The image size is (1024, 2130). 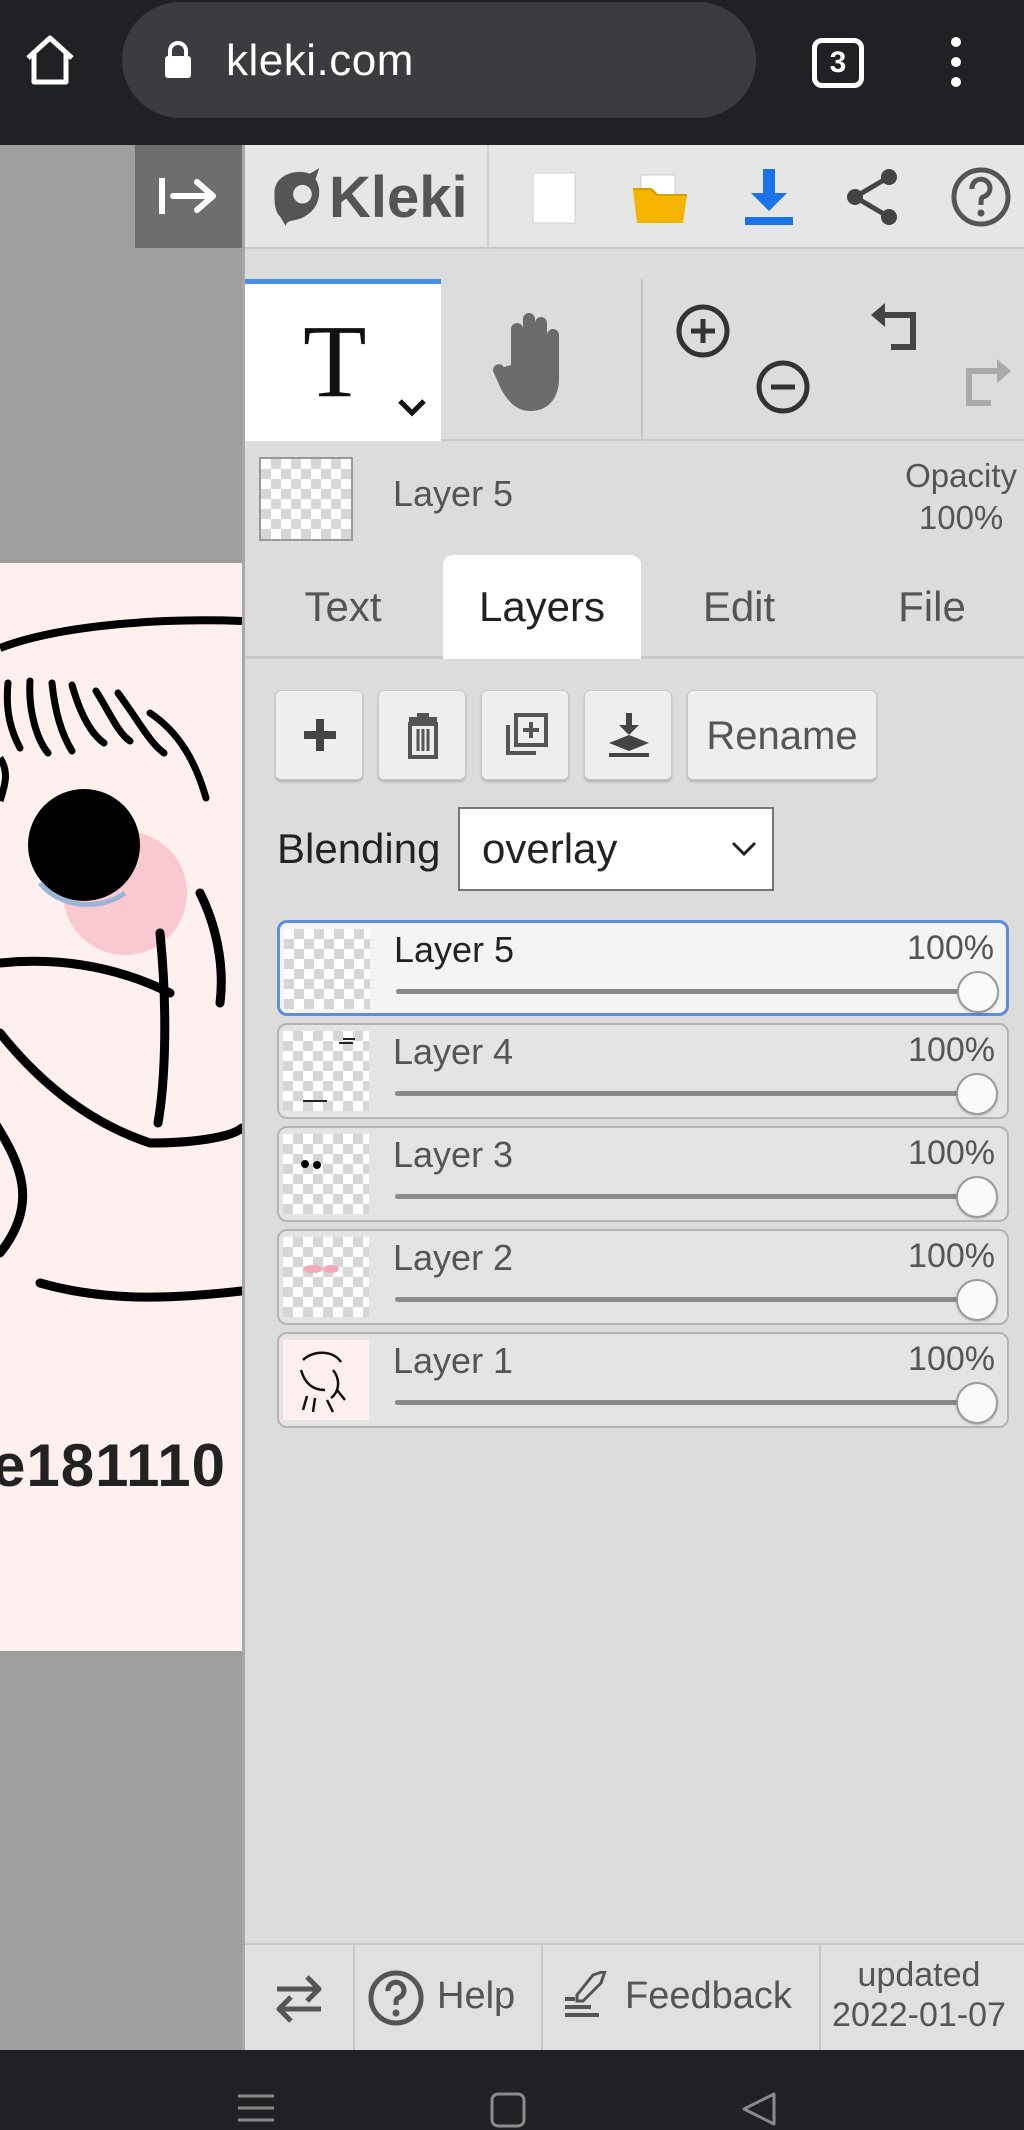 I want to click on tool-divider, so click(x=642, y=360).